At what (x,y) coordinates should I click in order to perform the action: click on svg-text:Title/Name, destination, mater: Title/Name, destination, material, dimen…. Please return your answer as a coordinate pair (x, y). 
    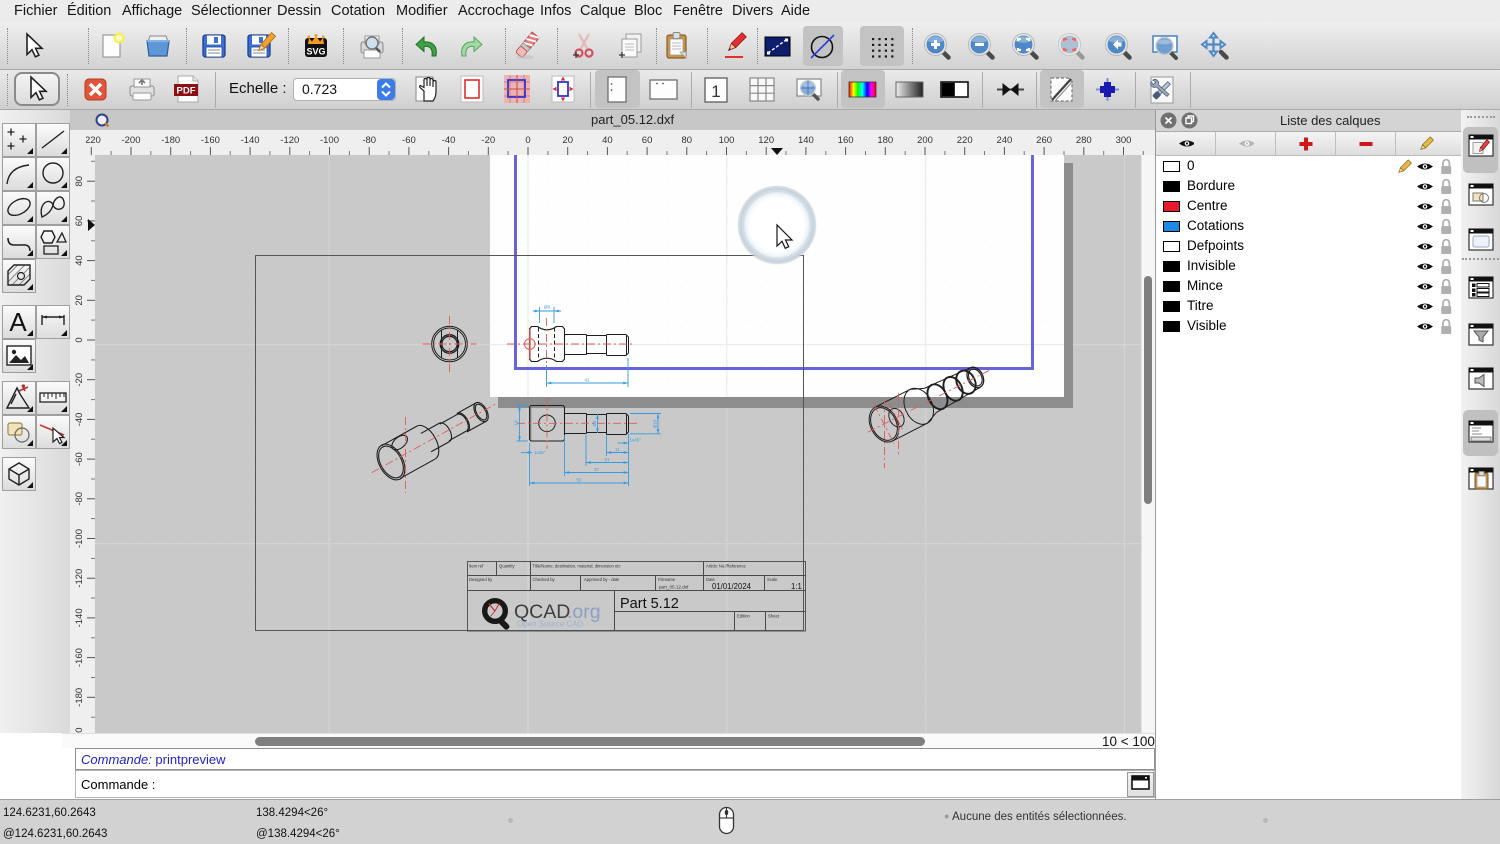
    Looking at the image, I should click on (577, 566).